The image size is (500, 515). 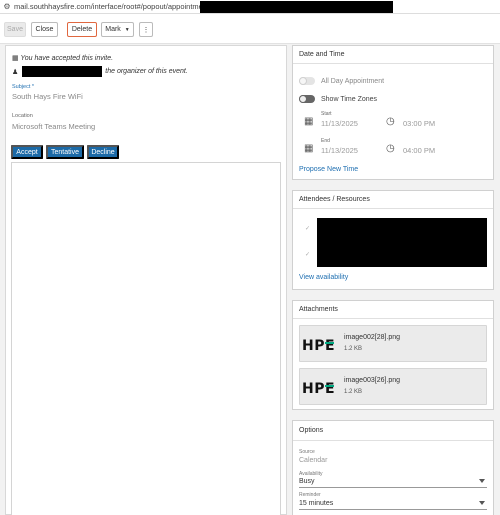 What do you see at coordinates (393, 504) in the screenshot?
I see `reminder-select: 15 minutes` at bounding box center [393, 504].